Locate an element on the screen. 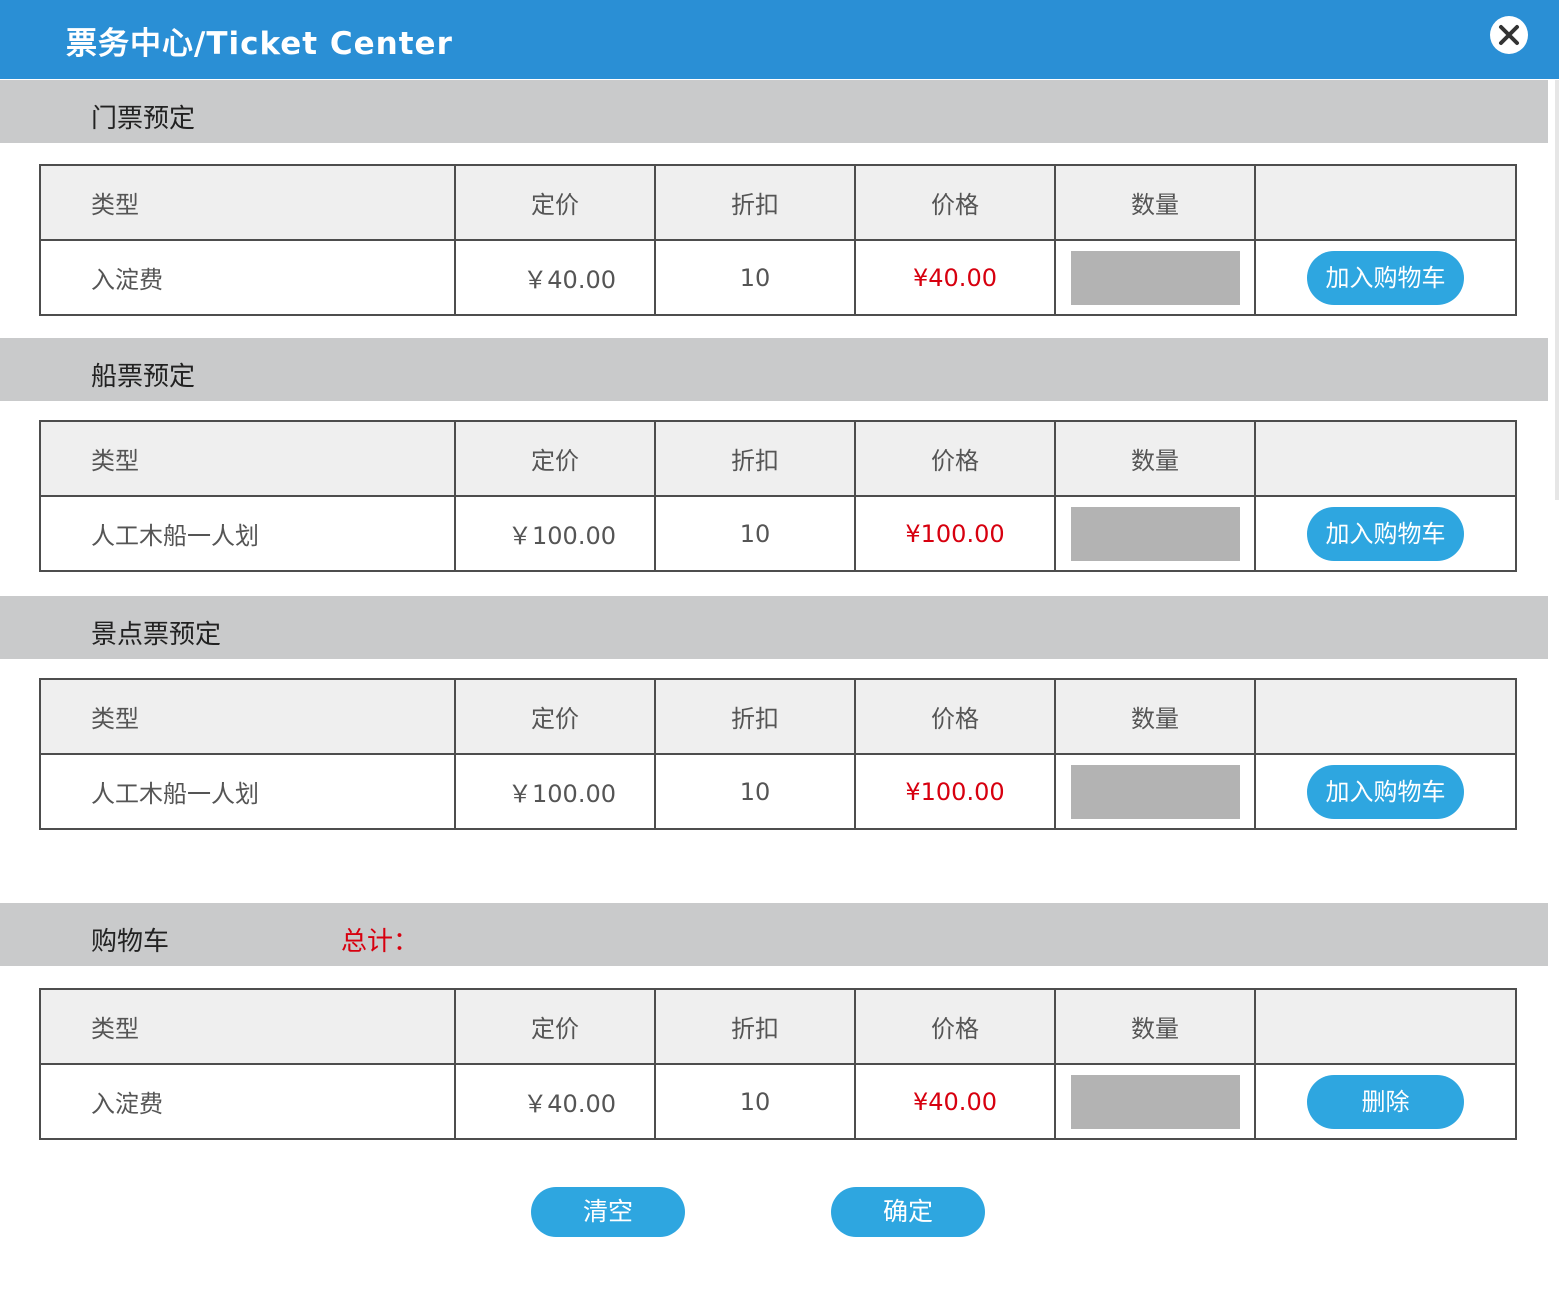 The width and height of the screenshot is (1559, 1291). table-row: 入淀费 ￥40.00 10 ¥40.00 删除 is located at coordinates (778, 1101).